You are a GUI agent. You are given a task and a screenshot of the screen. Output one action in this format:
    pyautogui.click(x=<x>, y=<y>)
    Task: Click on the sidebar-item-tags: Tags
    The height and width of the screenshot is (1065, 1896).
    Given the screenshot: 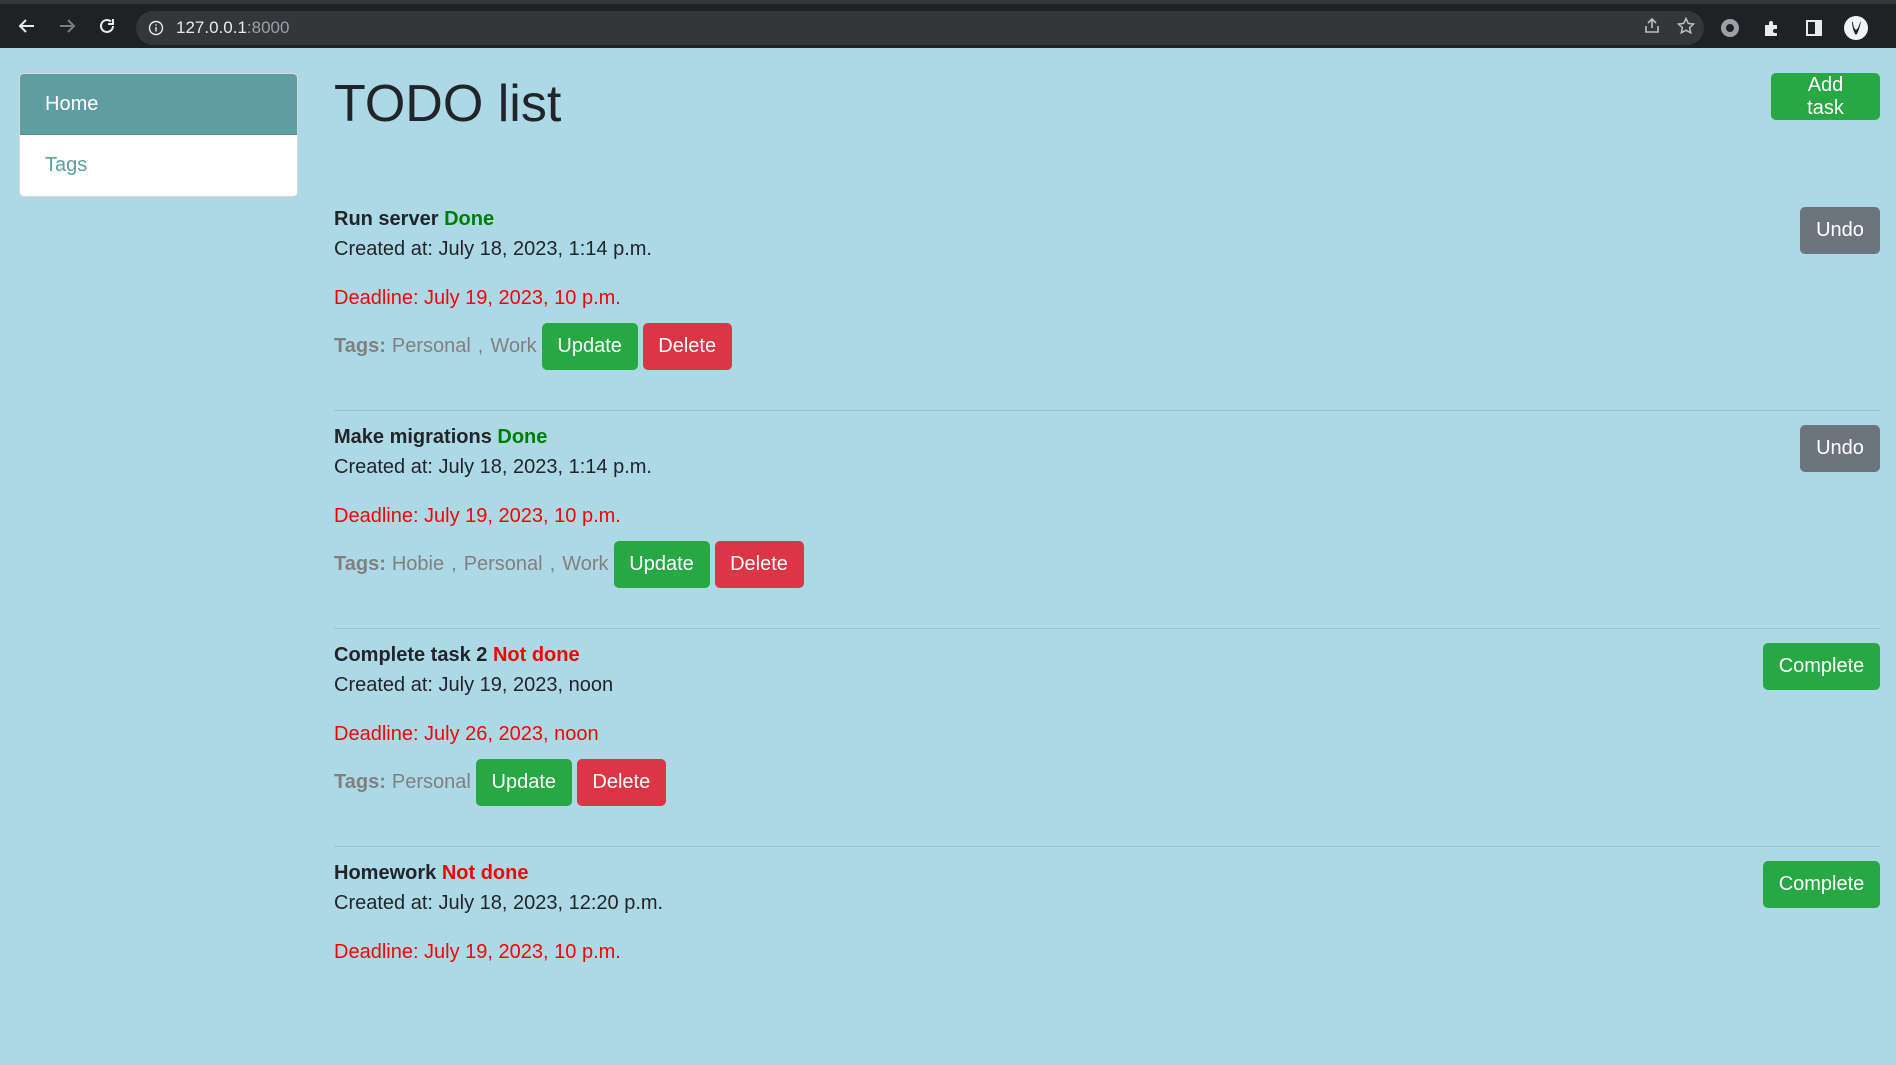 What is the action you would take?
    pyautogui.click(x=158, y=165)
    